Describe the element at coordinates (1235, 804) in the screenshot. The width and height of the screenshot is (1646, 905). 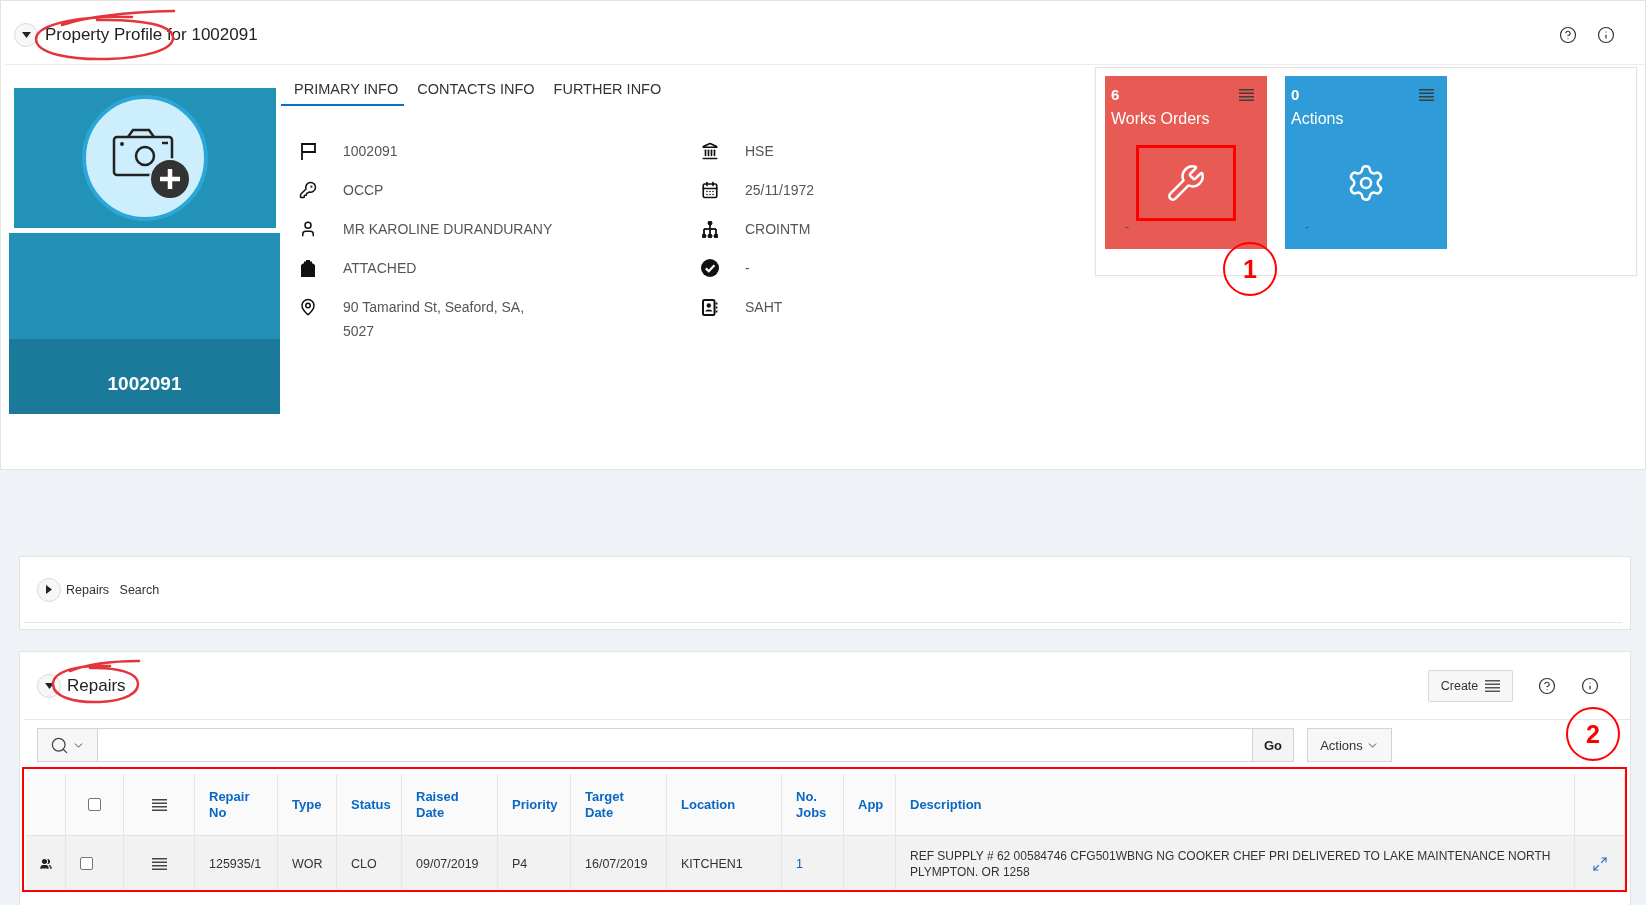
I see `column-header: Description` at that location.